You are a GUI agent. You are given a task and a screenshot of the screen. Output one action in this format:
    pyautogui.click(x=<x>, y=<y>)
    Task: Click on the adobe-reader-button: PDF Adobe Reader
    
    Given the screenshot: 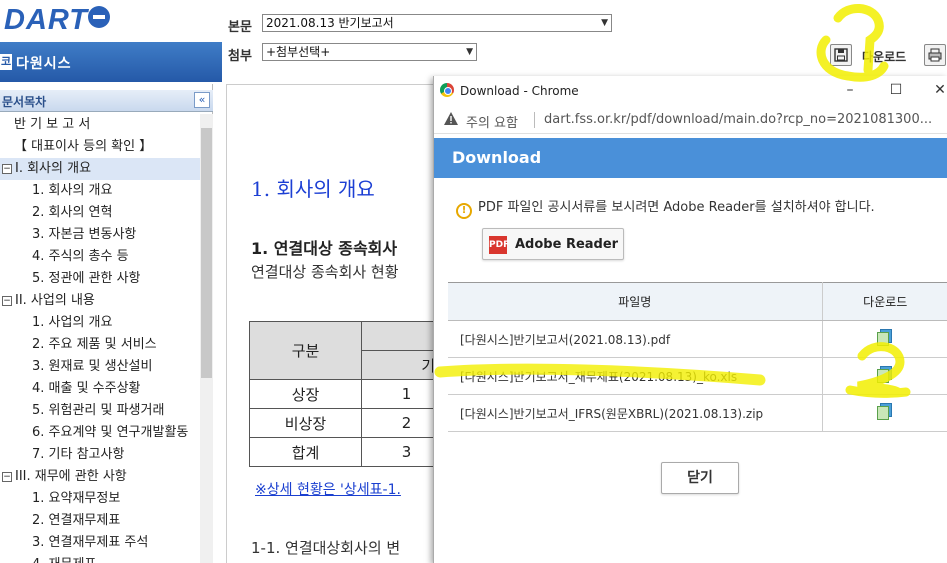 What is the action you would take?
    pyautogui.click(x=553, y=244)
    